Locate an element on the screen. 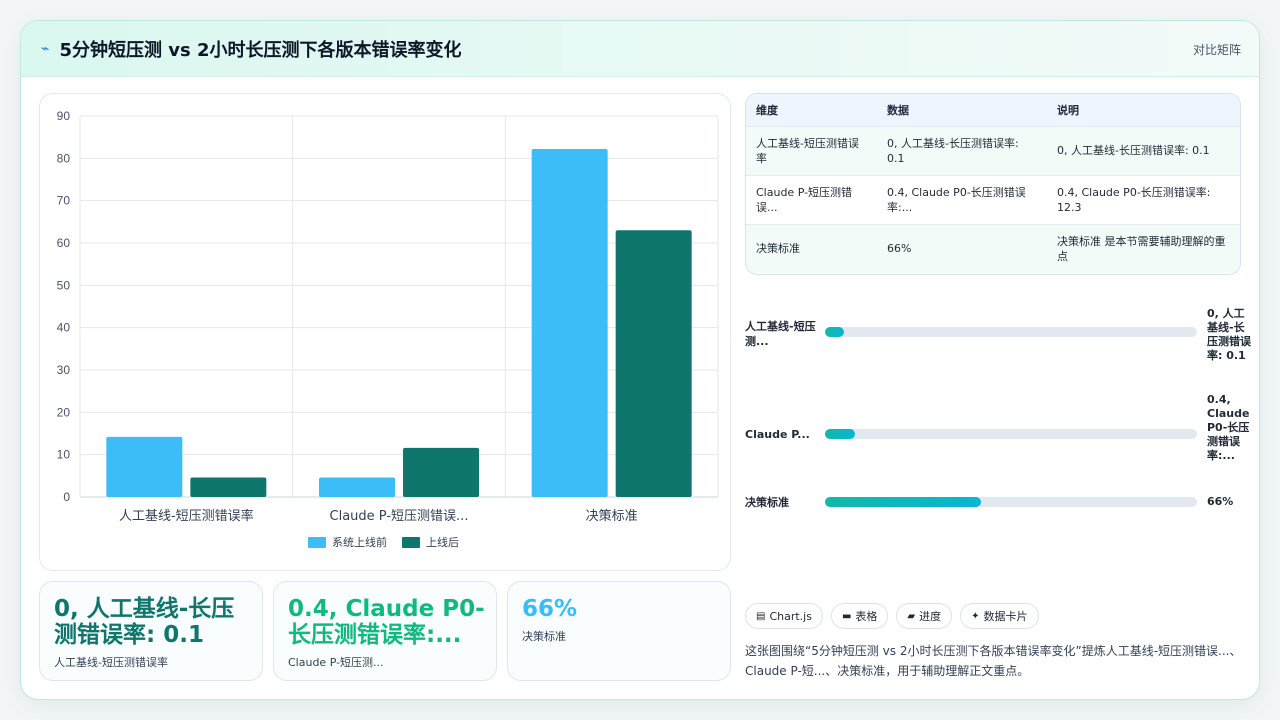 The image size is (1280, 720). y-tick-label: 70 is located at coordinates (64, 201).